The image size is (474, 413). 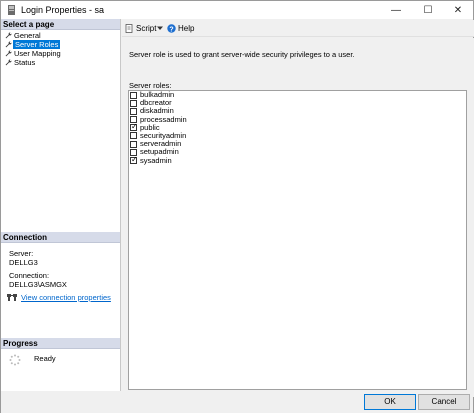 What do you see at coordinates (60, 237) in the screenshot?
I see `connection-header: Connection` at bounding box center [60, 237].